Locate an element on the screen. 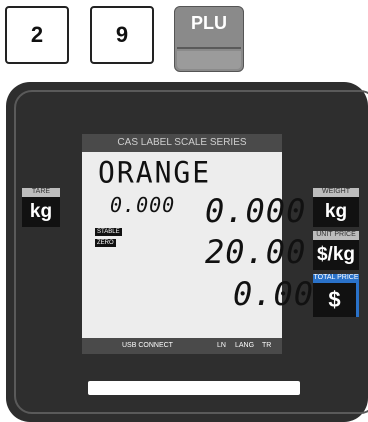 This screenshot has height=422, width=368. weight-value: 0.000 is located at coordinates (256, 211).